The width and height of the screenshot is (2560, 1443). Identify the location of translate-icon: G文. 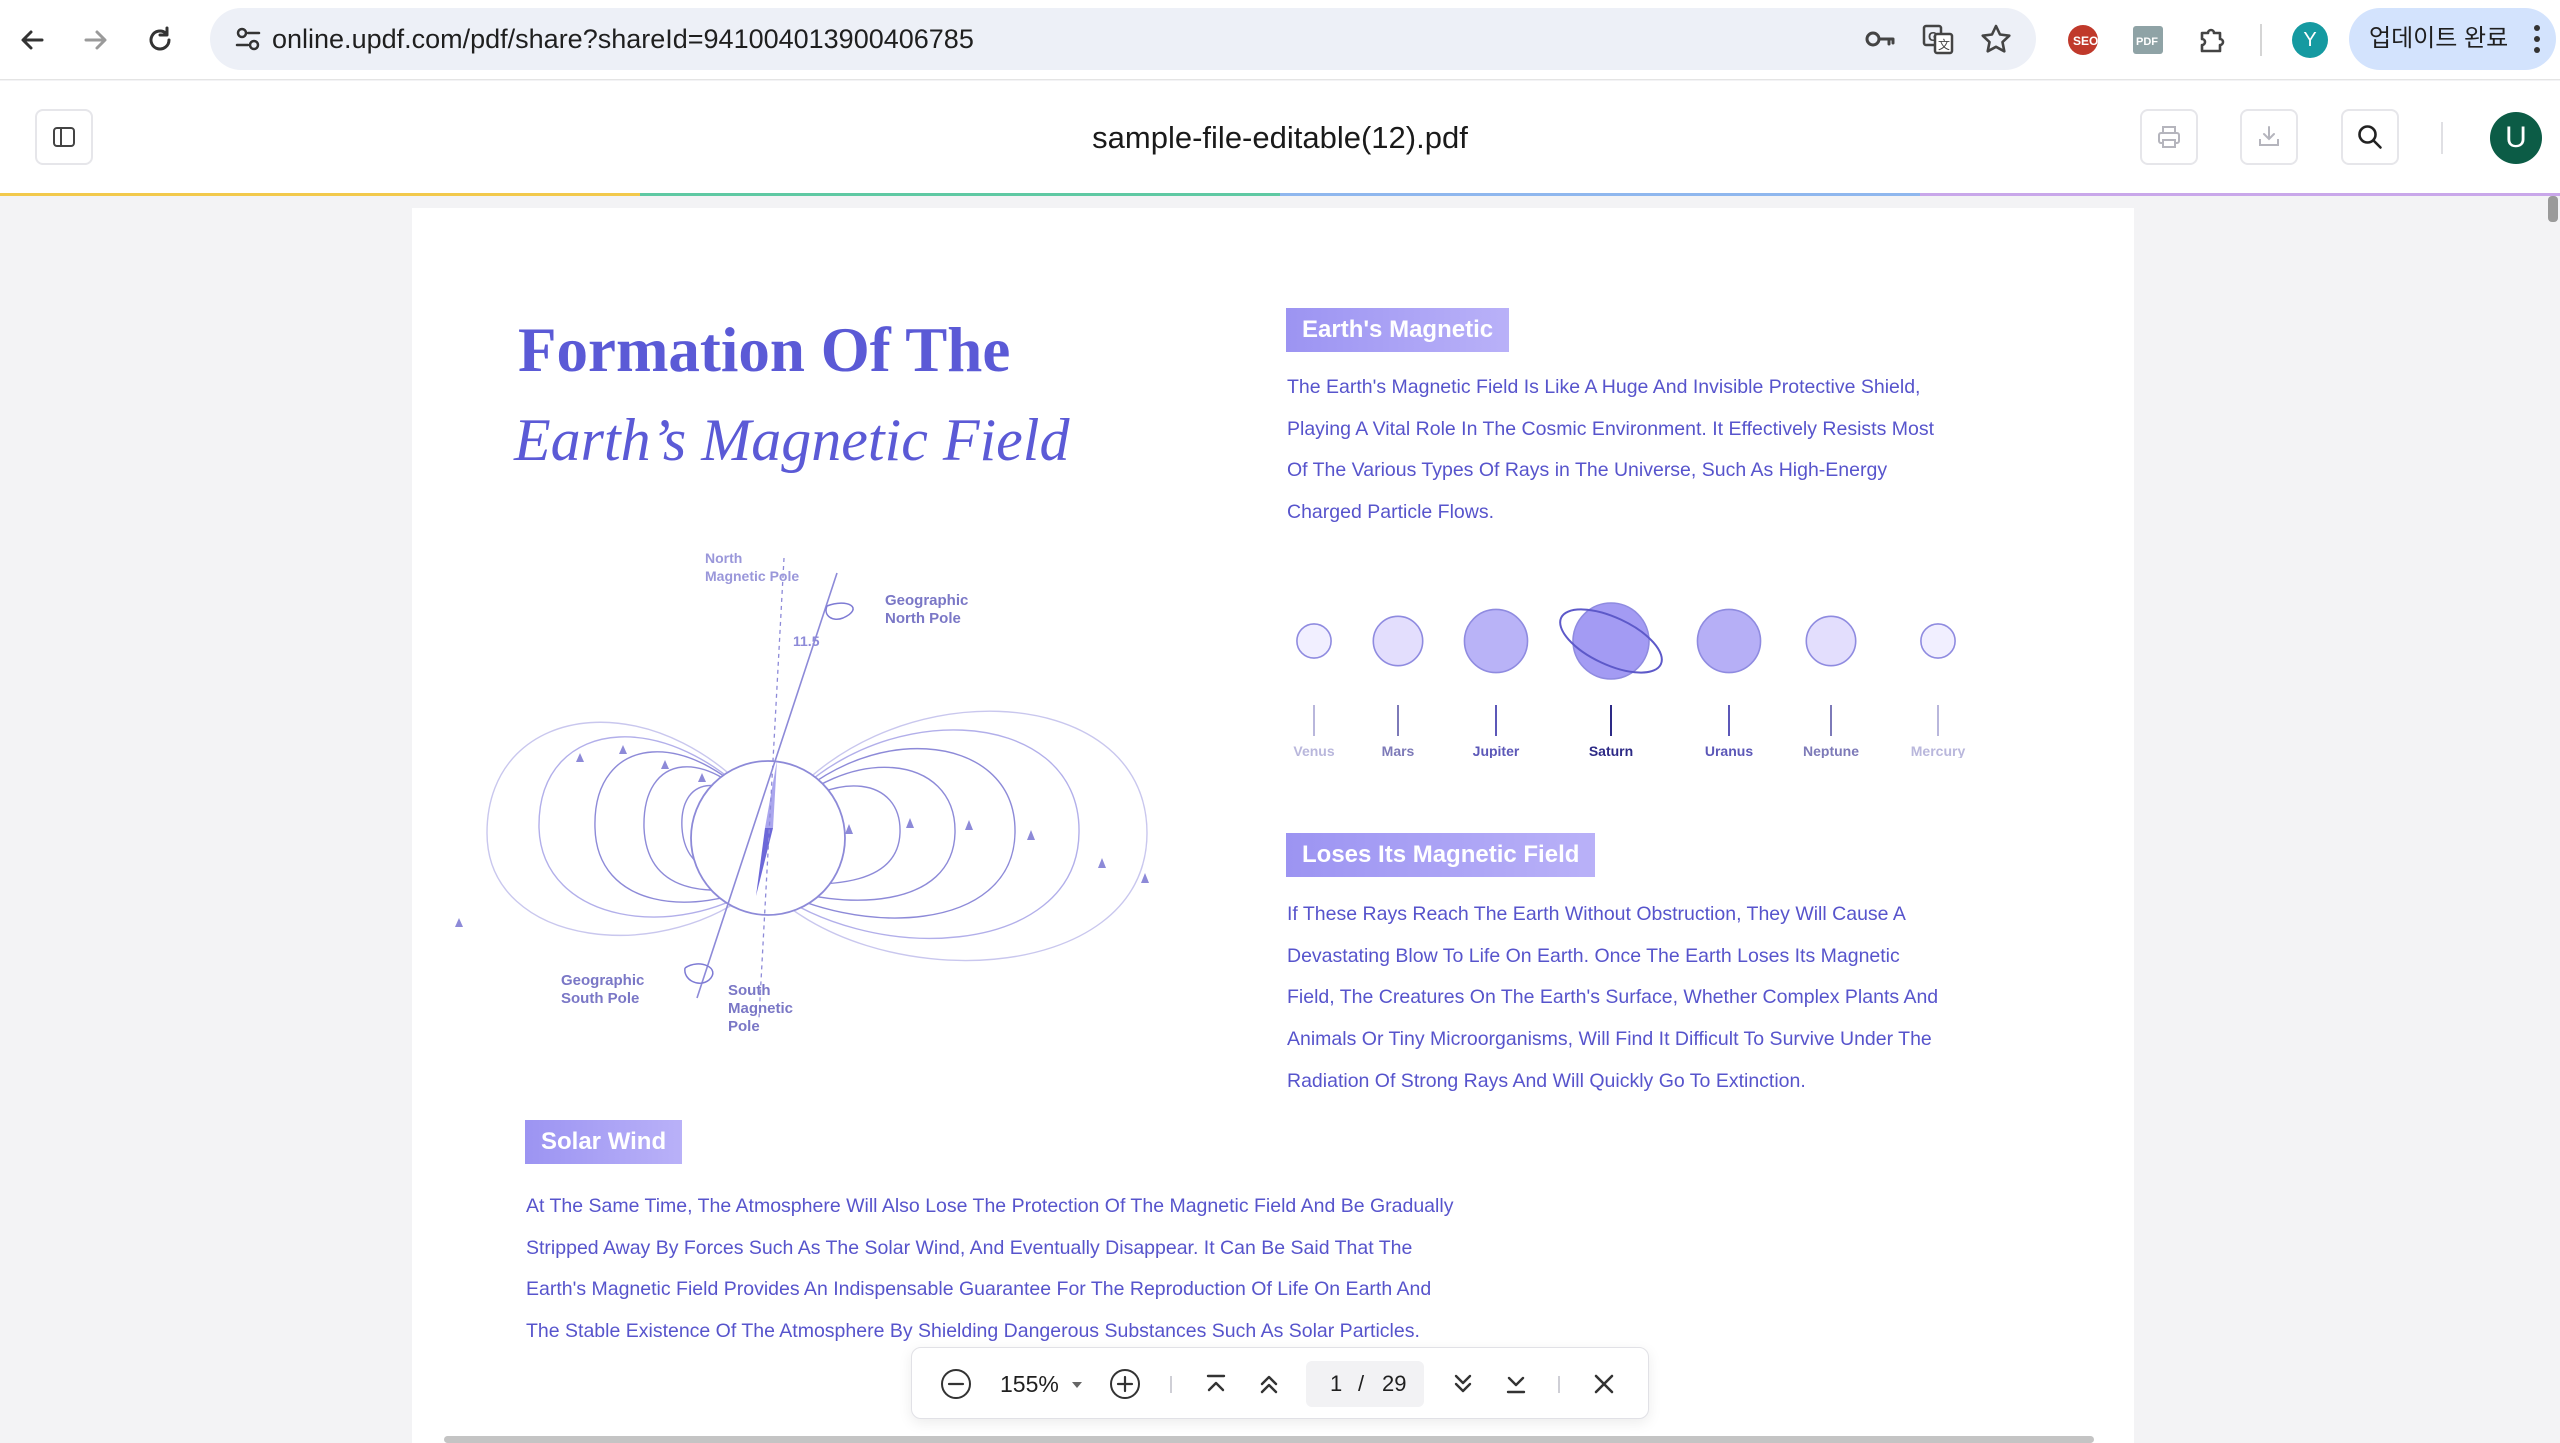
(1938, 39).